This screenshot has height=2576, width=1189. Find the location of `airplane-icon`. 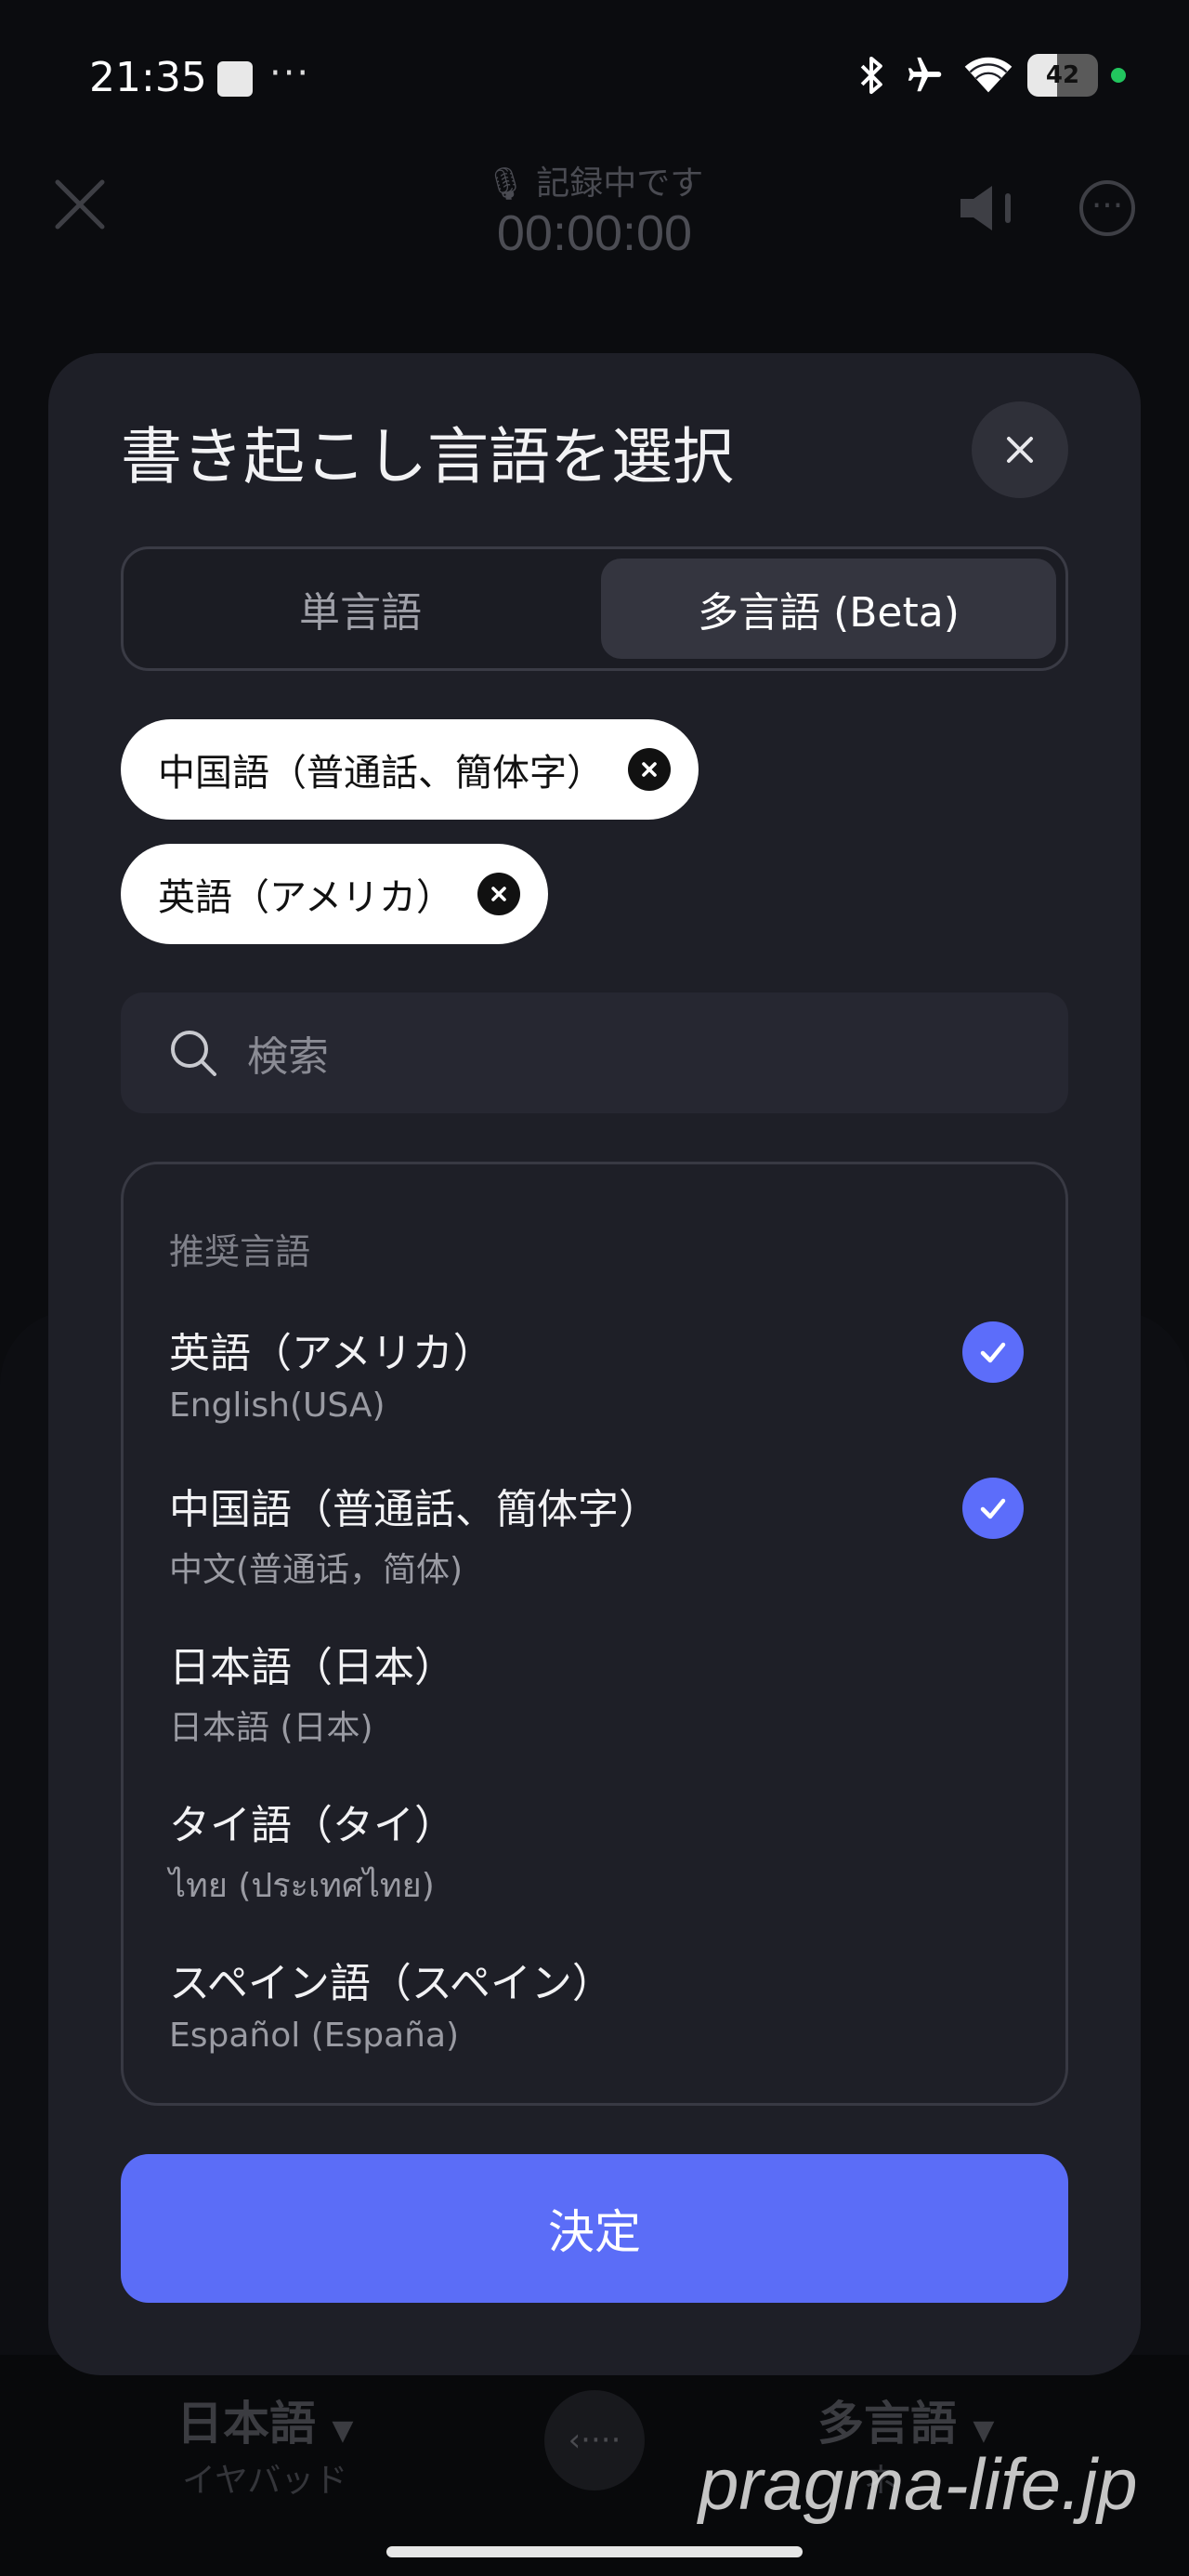

airplane-icon is located at coordinates (925, 74).